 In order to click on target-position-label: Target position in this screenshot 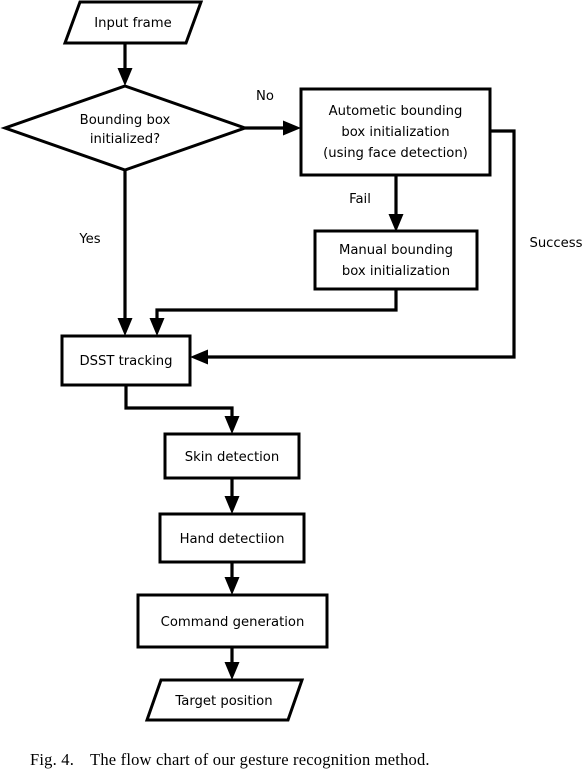, I will do `click(223, 701)`.